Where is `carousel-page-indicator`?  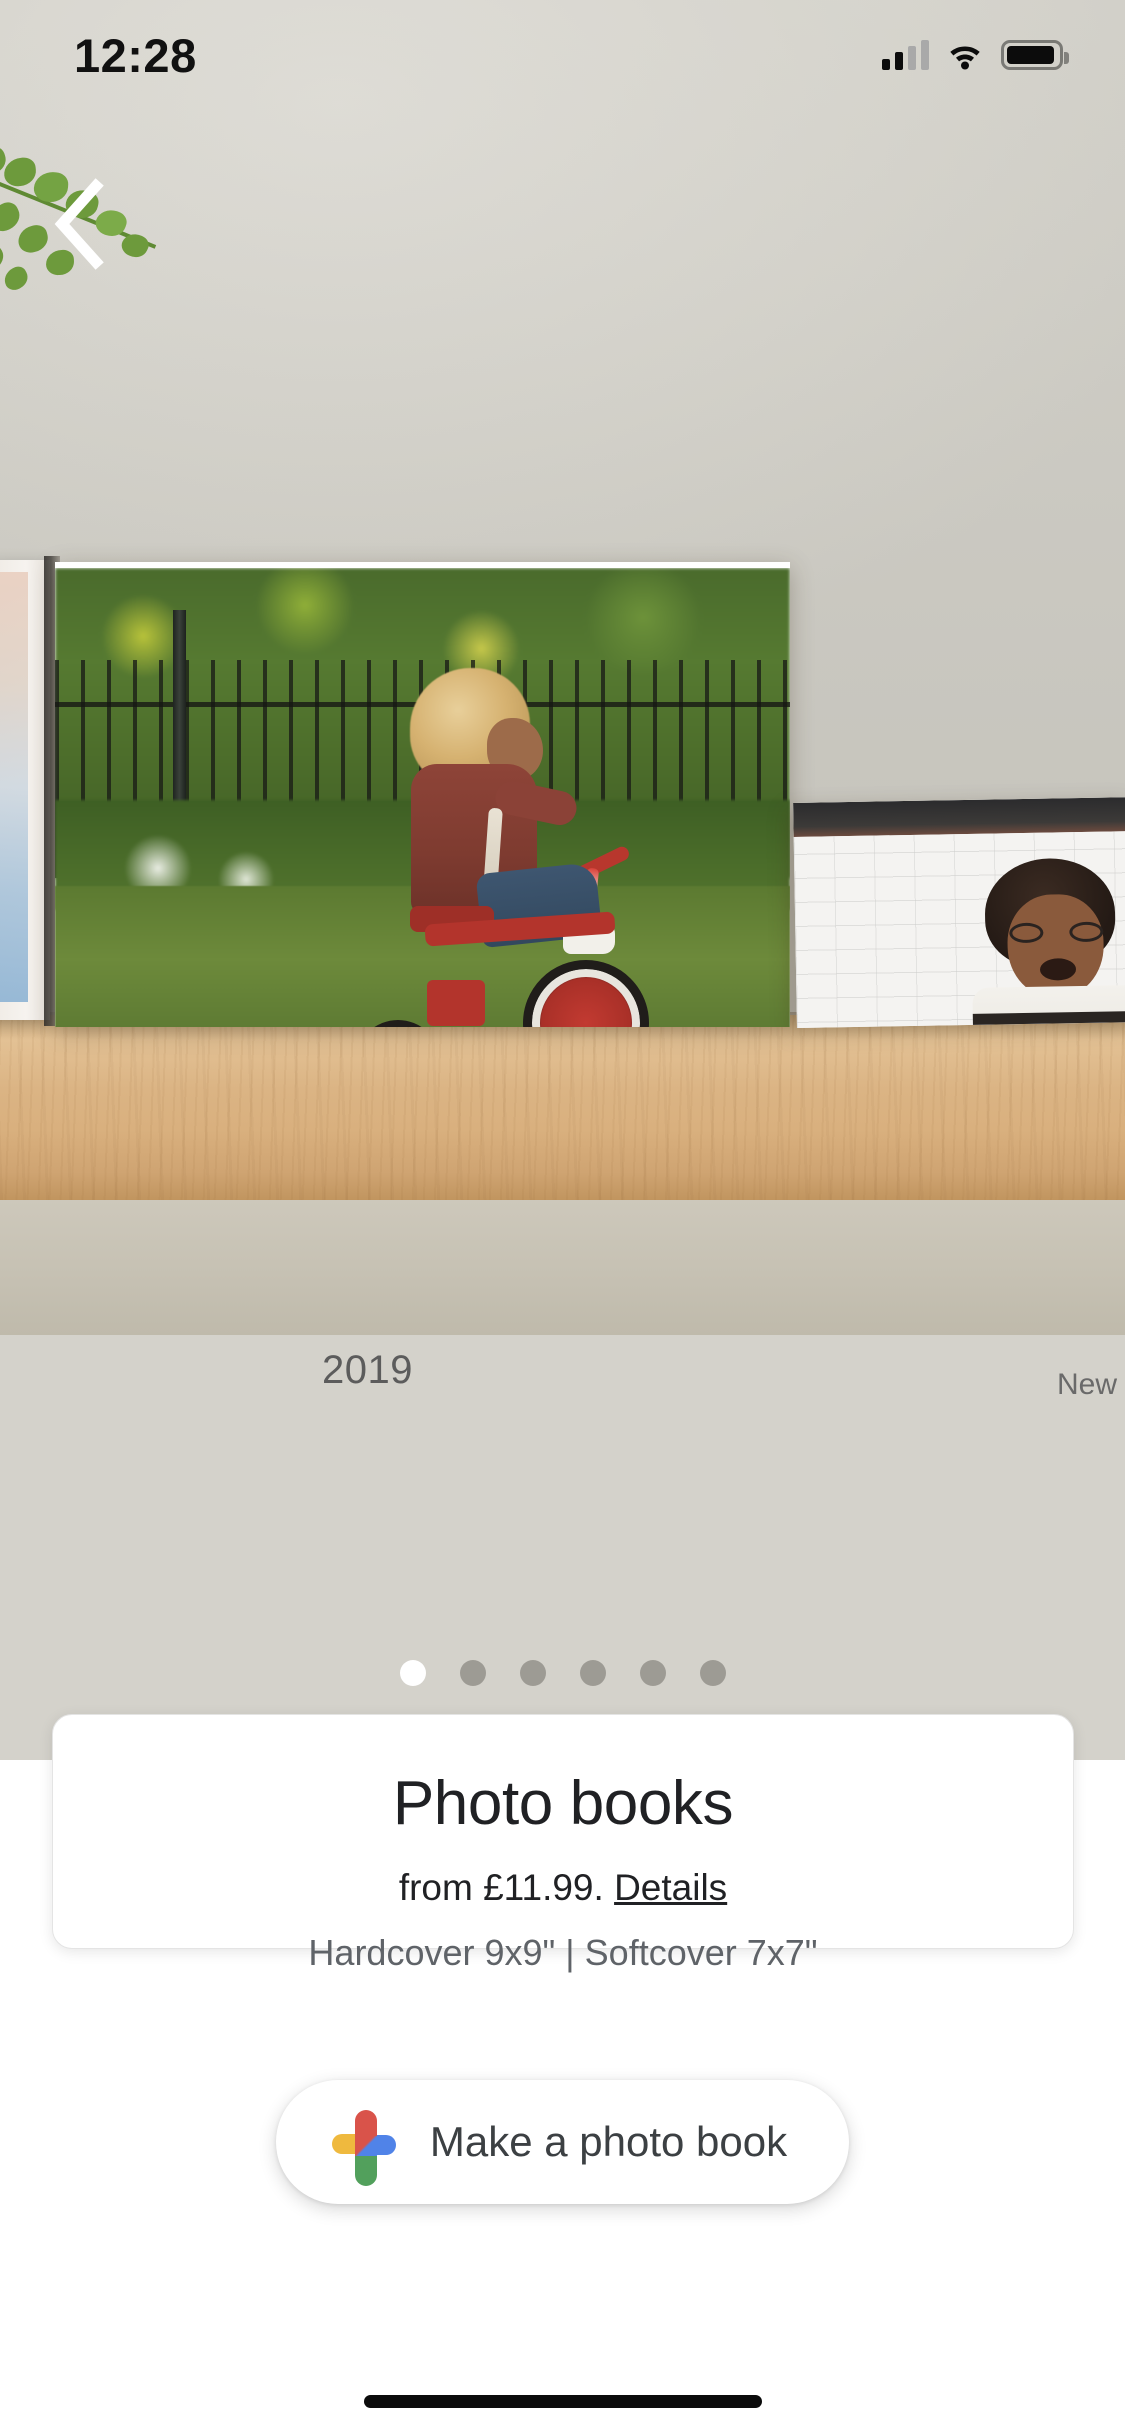
carousel-page-indicator is located at coordinates (562, 1673).